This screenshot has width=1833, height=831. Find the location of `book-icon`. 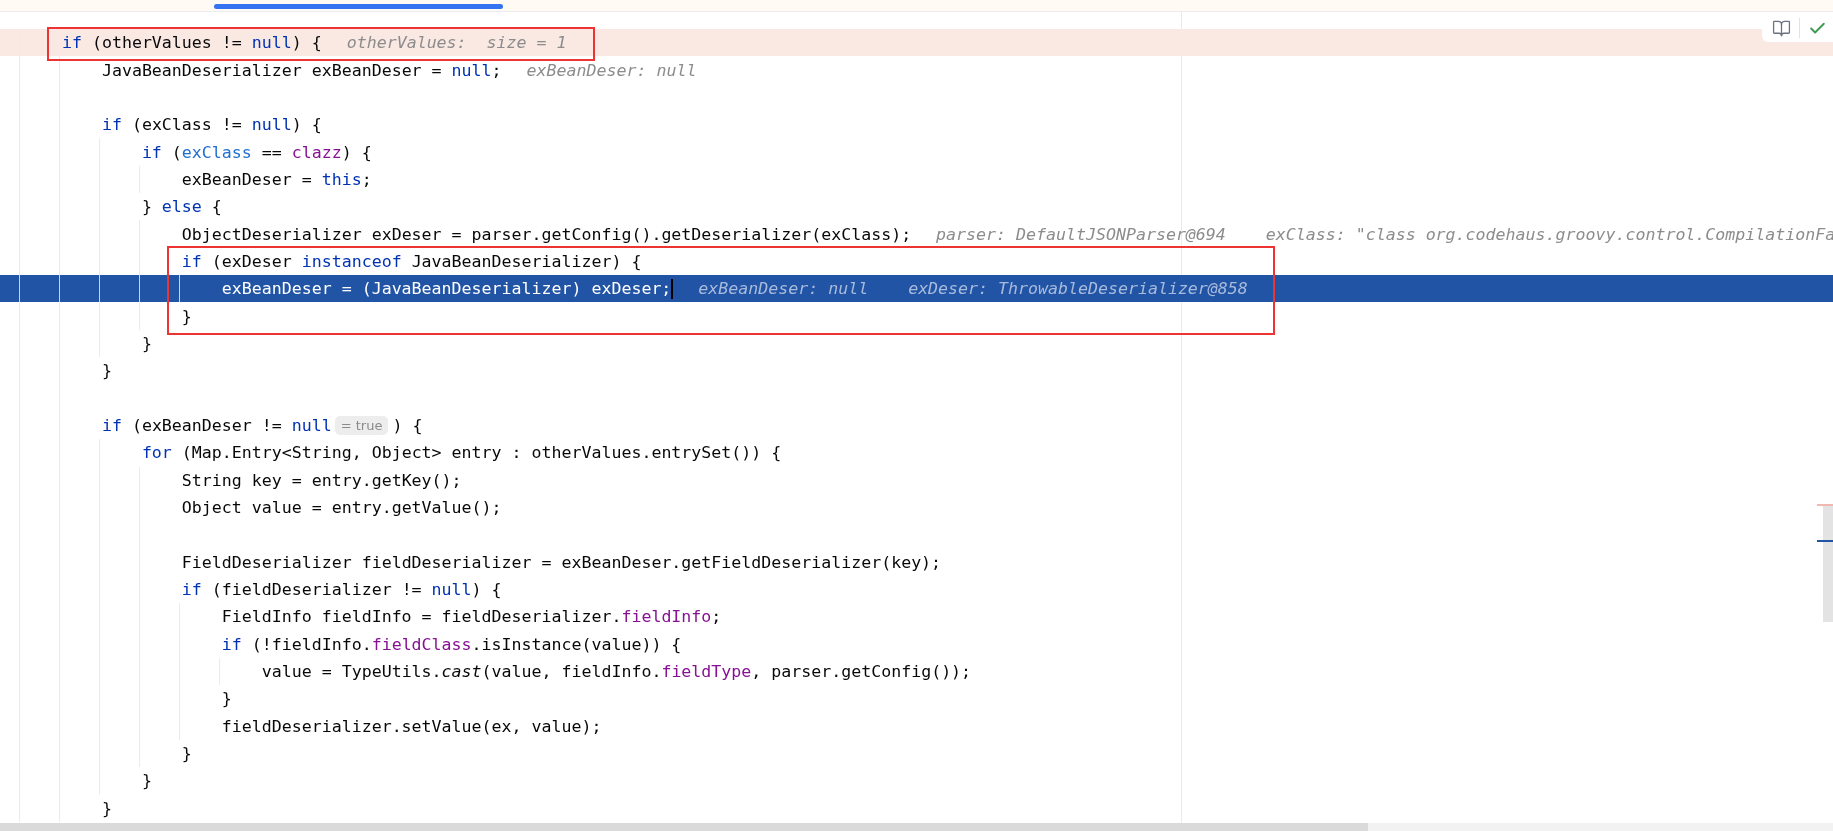

book-icon is located at coordinates (1781, 28).